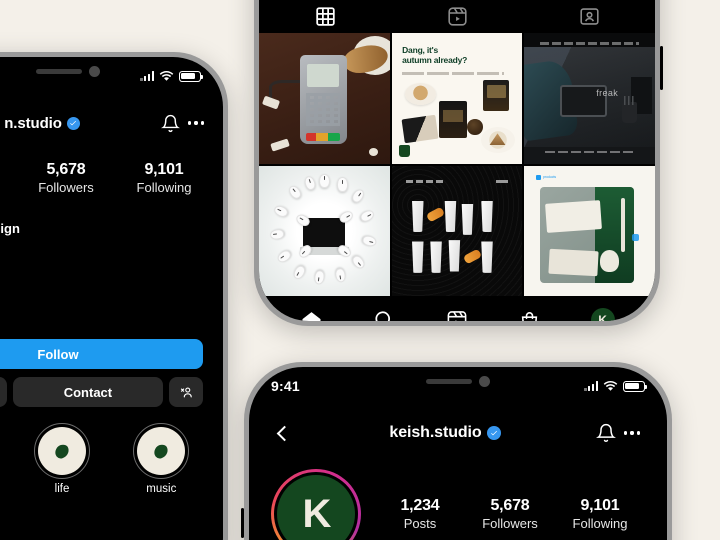  Describe the element at coordinates (161, 489) in the screenshot. I see `highlight-label: music` at that location.